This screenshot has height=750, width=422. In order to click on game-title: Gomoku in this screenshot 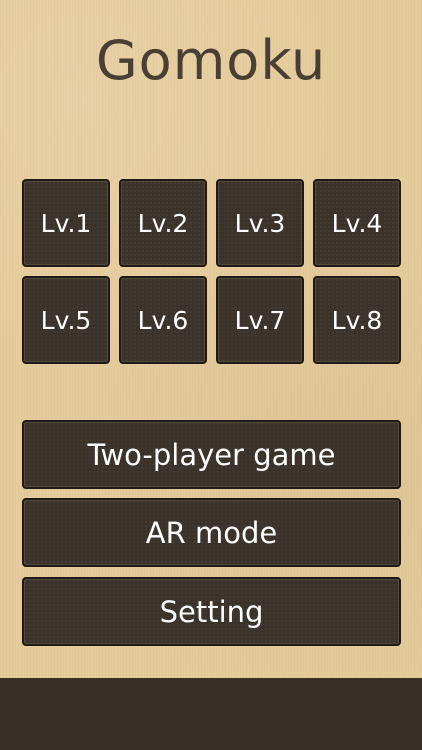, I will do `click(211, 60)`.